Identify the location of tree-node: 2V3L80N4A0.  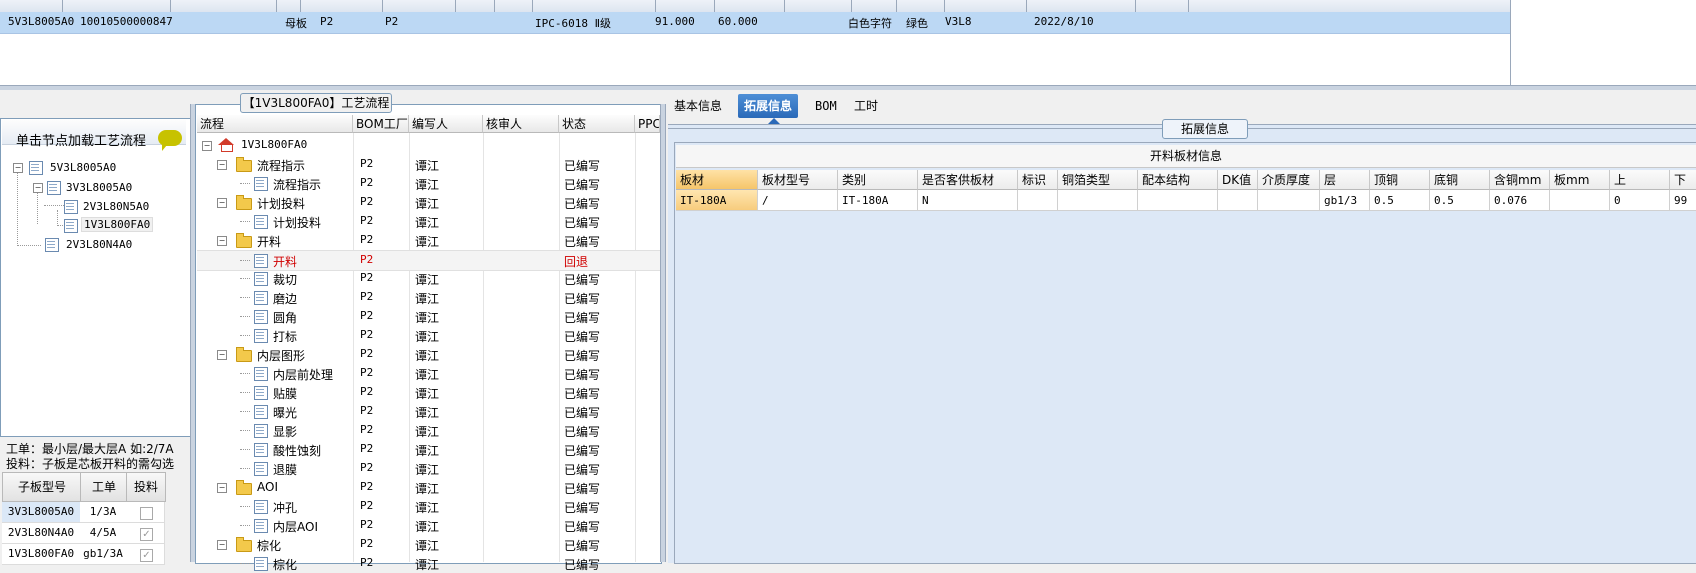
(99, 244).